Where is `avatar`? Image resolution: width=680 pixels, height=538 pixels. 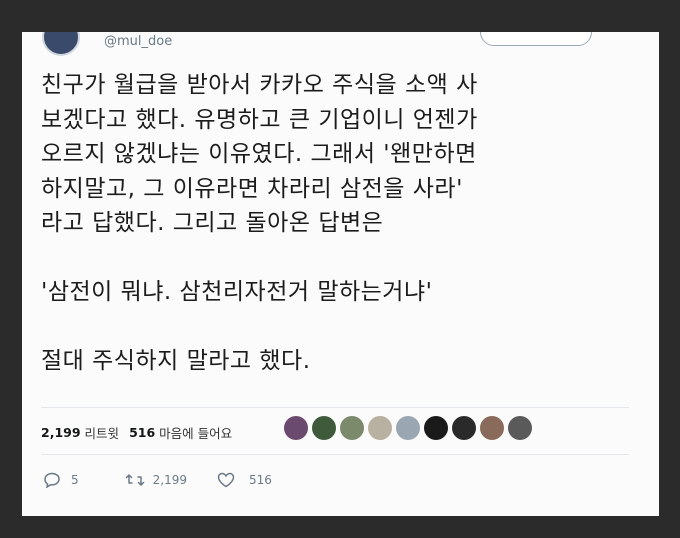
avatar is located at coordinates (61, 44).